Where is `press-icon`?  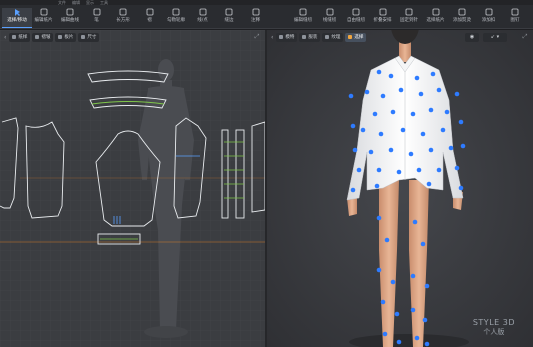 press-icon is located at coordinates (462, 12).